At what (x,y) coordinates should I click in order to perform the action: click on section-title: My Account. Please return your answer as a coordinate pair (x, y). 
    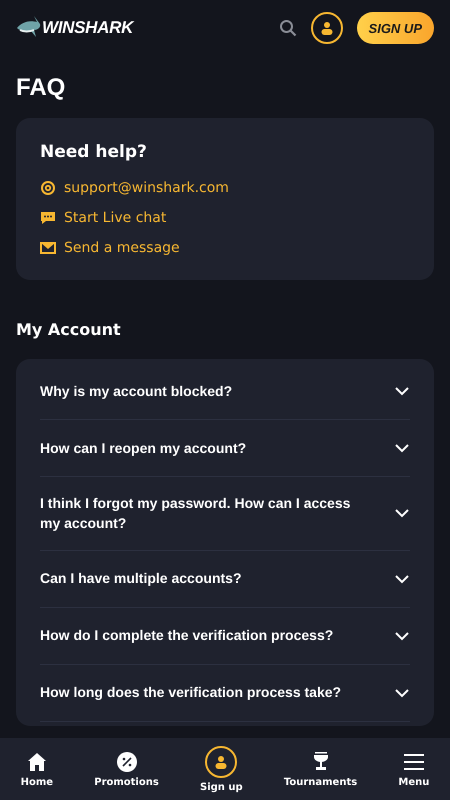
    Looking at the image, I should click on (69, 329).